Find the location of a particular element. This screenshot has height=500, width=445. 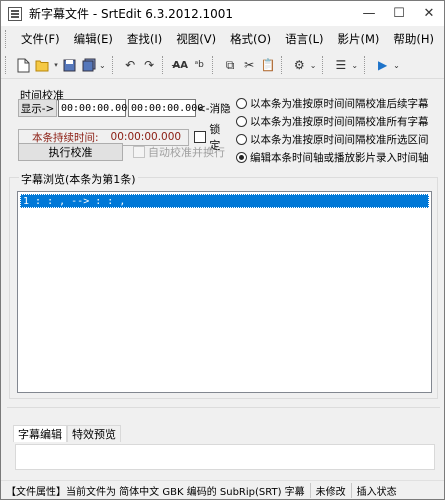

list-icon: ☰ is located at coordinates (340, 65).